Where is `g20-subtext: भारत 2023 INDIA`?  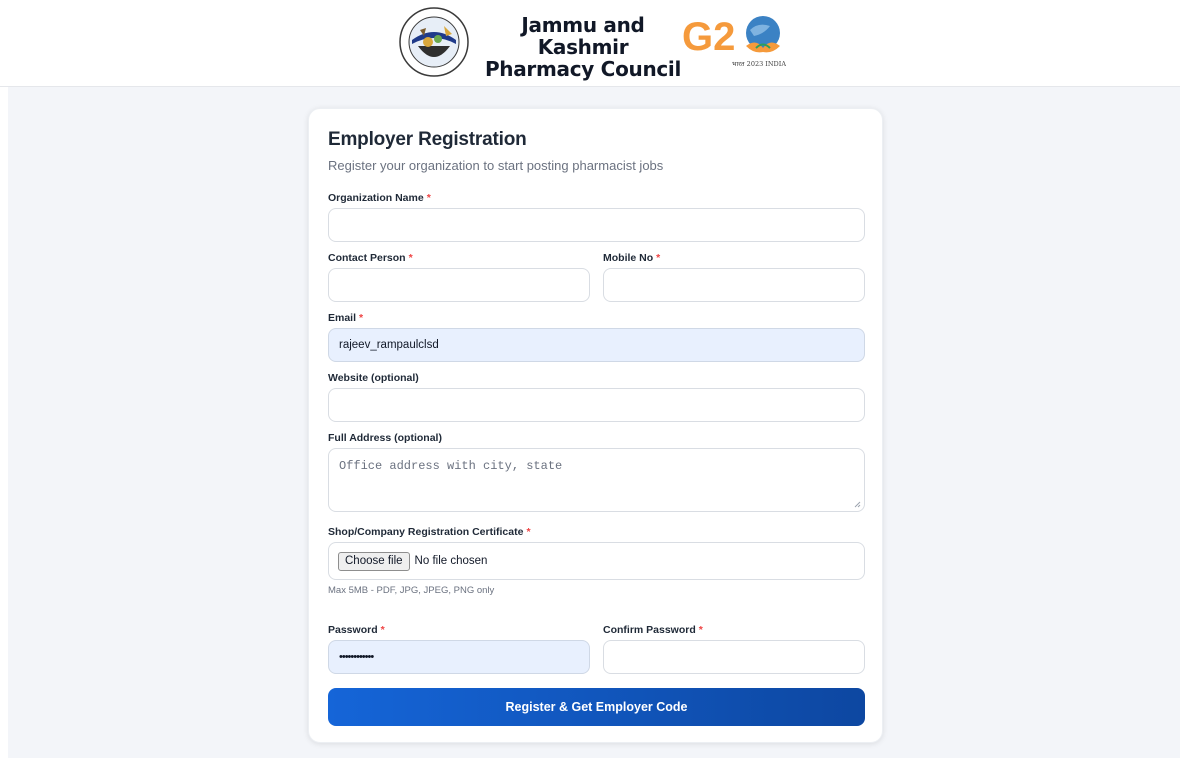 g20-subtext: भारत 2023 INDIA is located at coordinates (759, 64).